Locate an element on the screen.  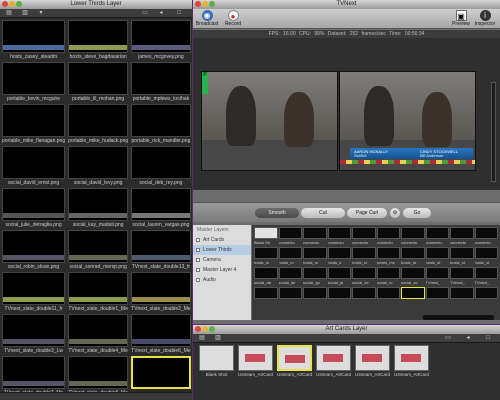
source-item: Audio is located at coordinates (222, 280).